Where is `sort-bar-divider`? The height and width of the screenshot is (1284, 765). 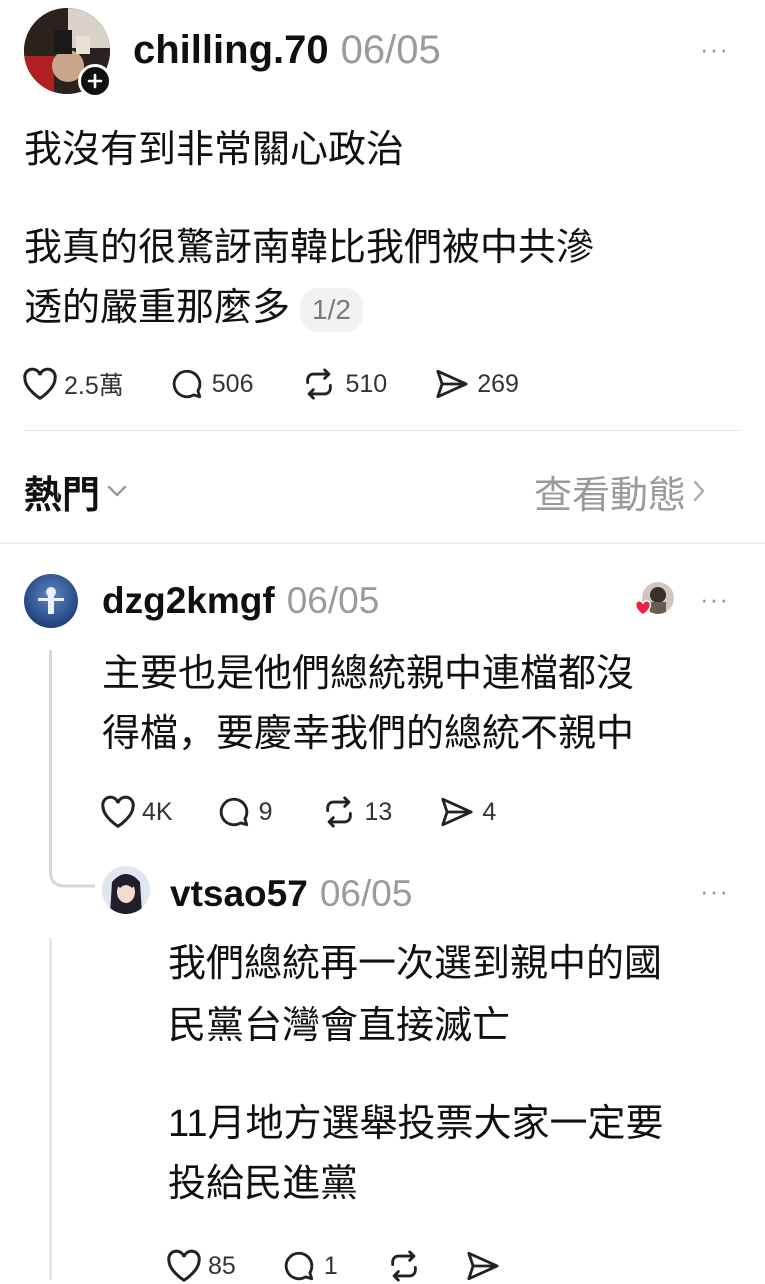
sort-bar-divider is located at coordinates (382, 543).